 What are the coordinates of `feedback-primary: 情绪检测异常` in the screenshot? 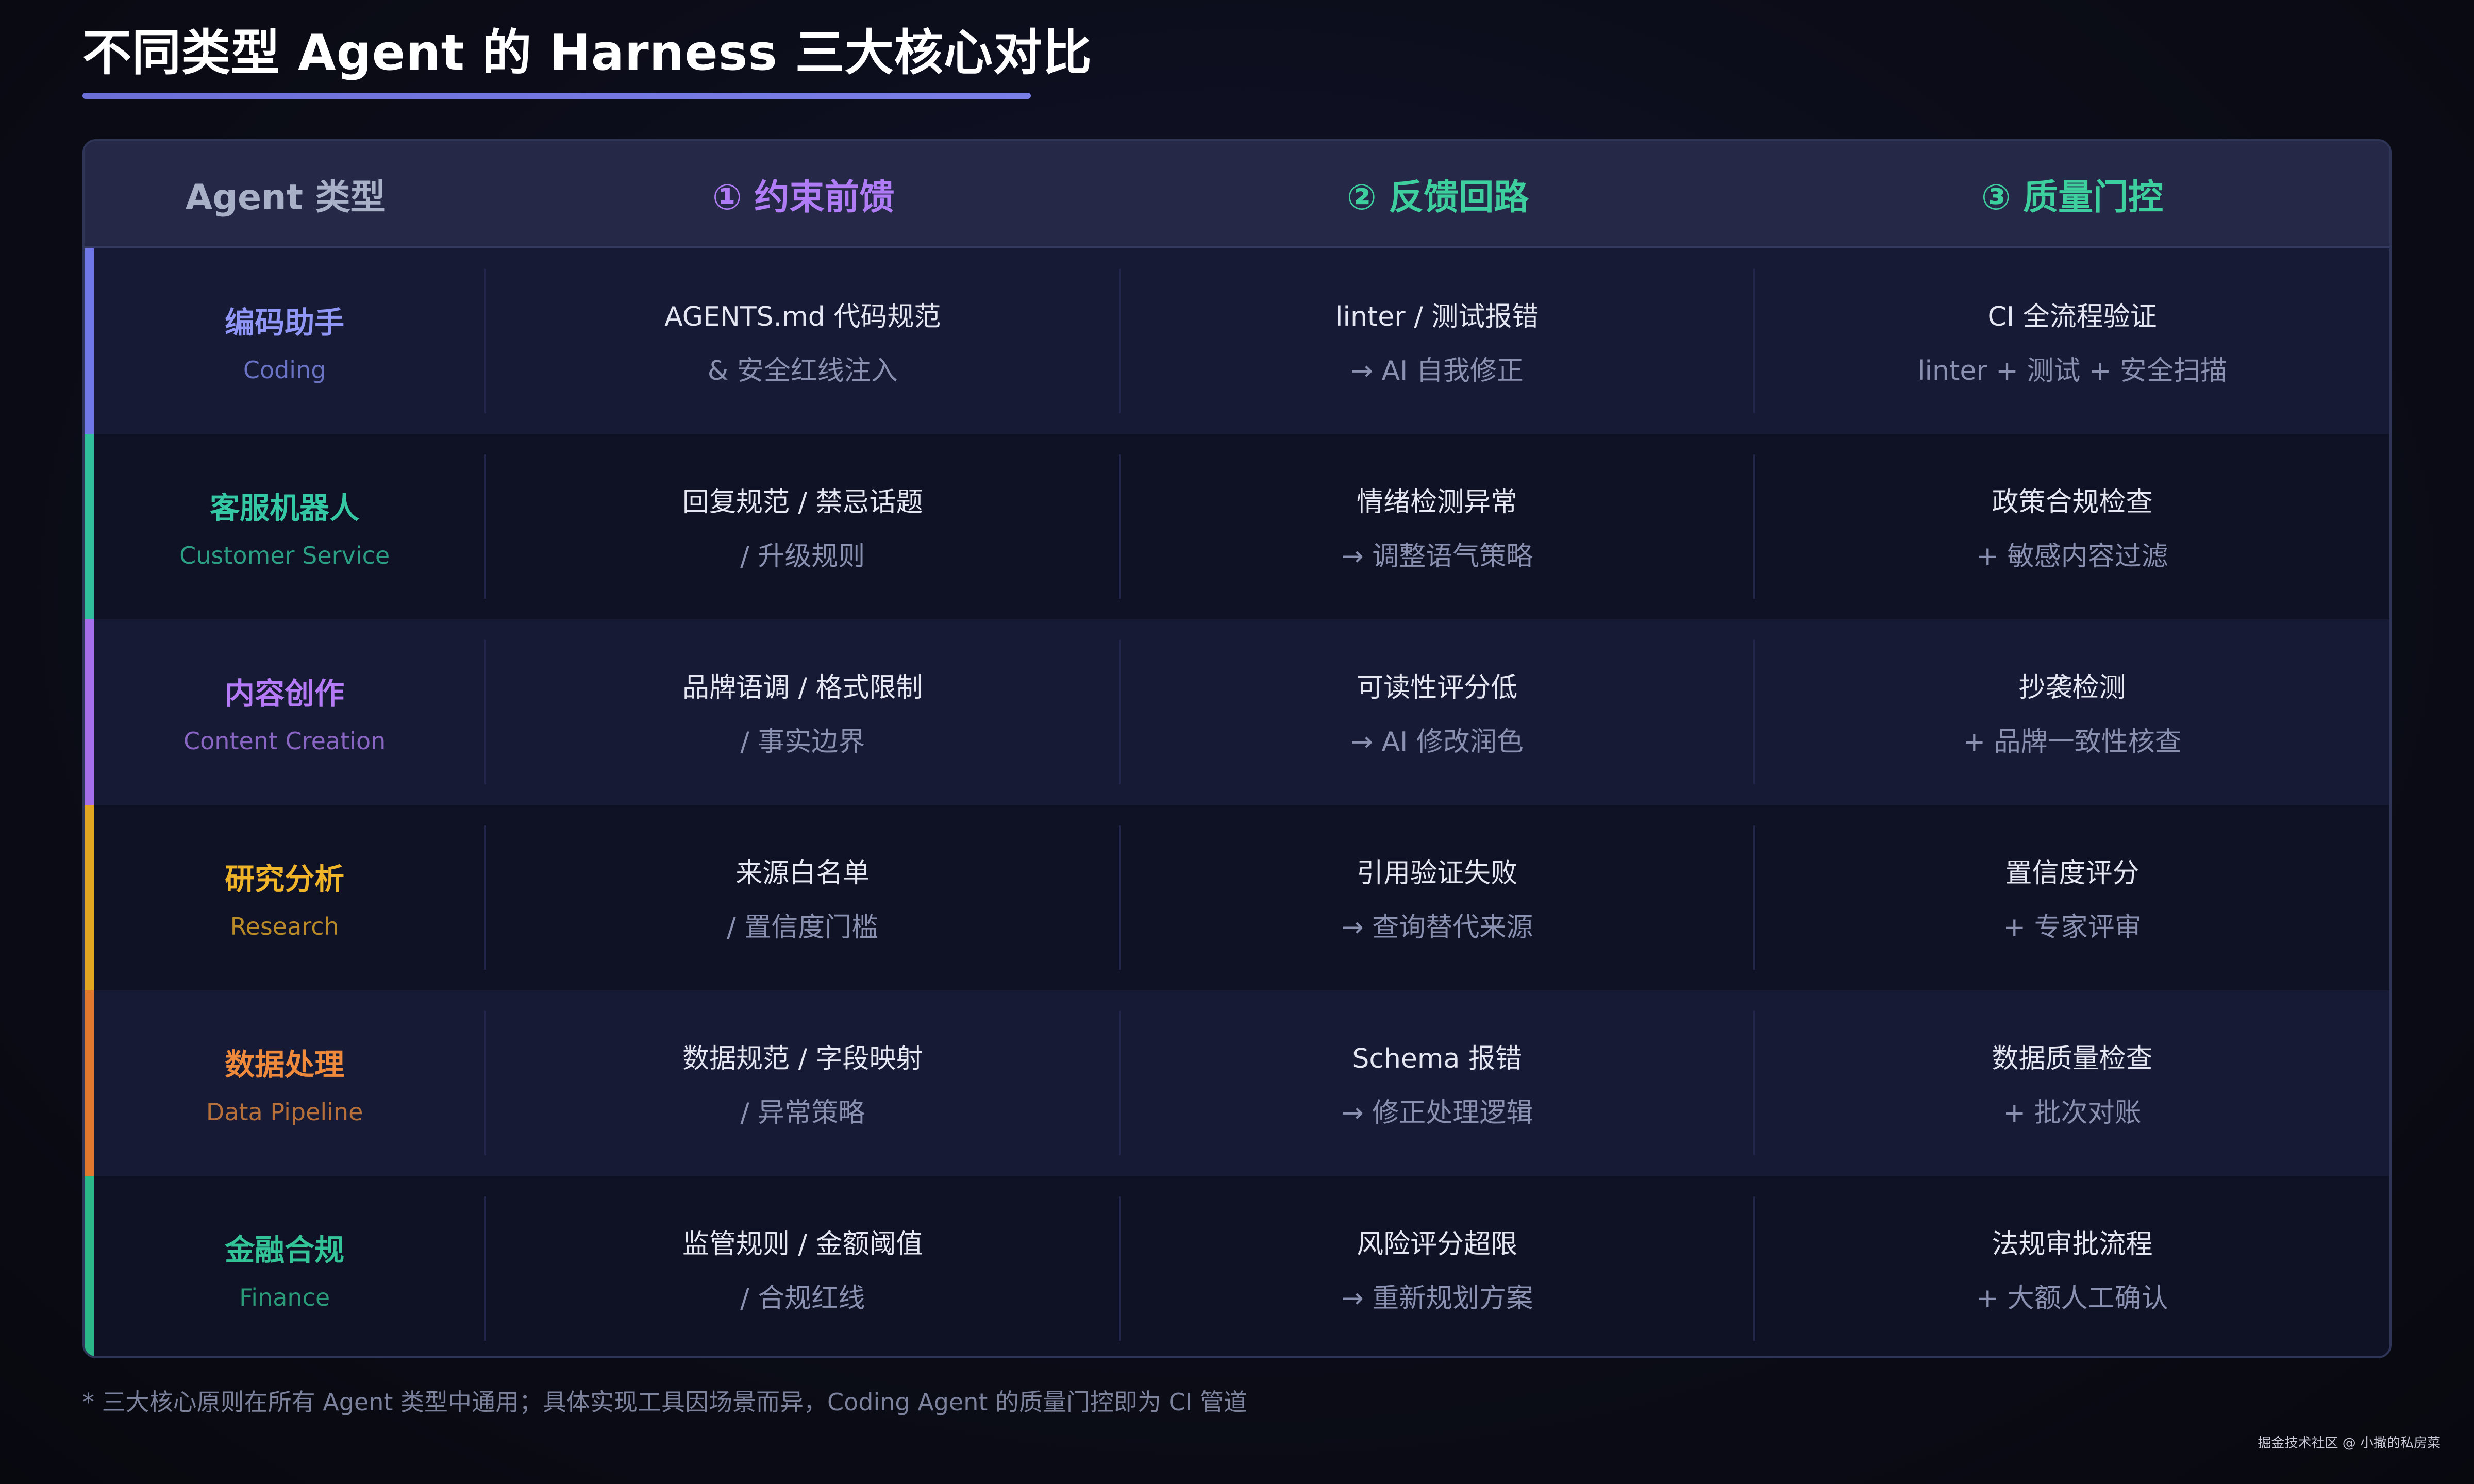 It's located at (1437, 502).